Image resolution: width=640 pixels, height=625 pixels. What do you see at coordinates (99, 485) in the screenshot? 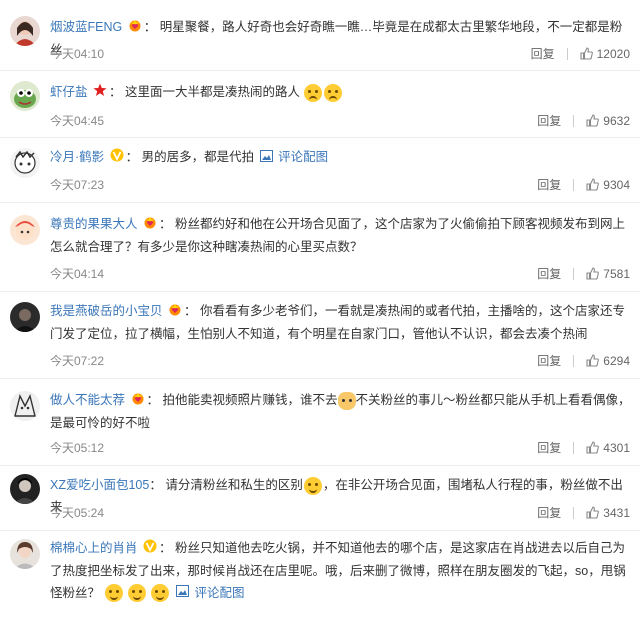
I see `username: XZ爱吃小面包105` at bounding box center [99, 485].